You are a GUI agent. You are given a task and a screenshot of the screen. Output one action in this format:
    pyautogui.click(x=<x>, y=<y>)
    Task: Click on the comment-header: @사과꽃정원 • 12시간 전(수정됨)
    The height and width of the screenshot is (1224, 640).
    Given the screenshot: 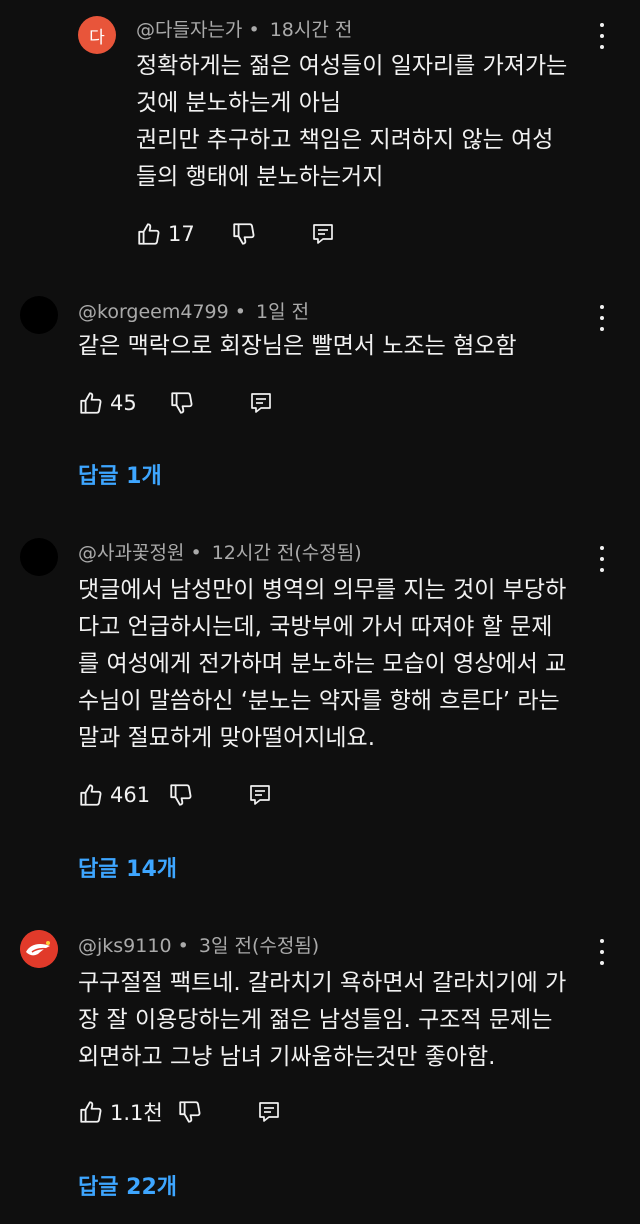 What is the action you would take?
    pyautogui.click(x=220, y=553)
    